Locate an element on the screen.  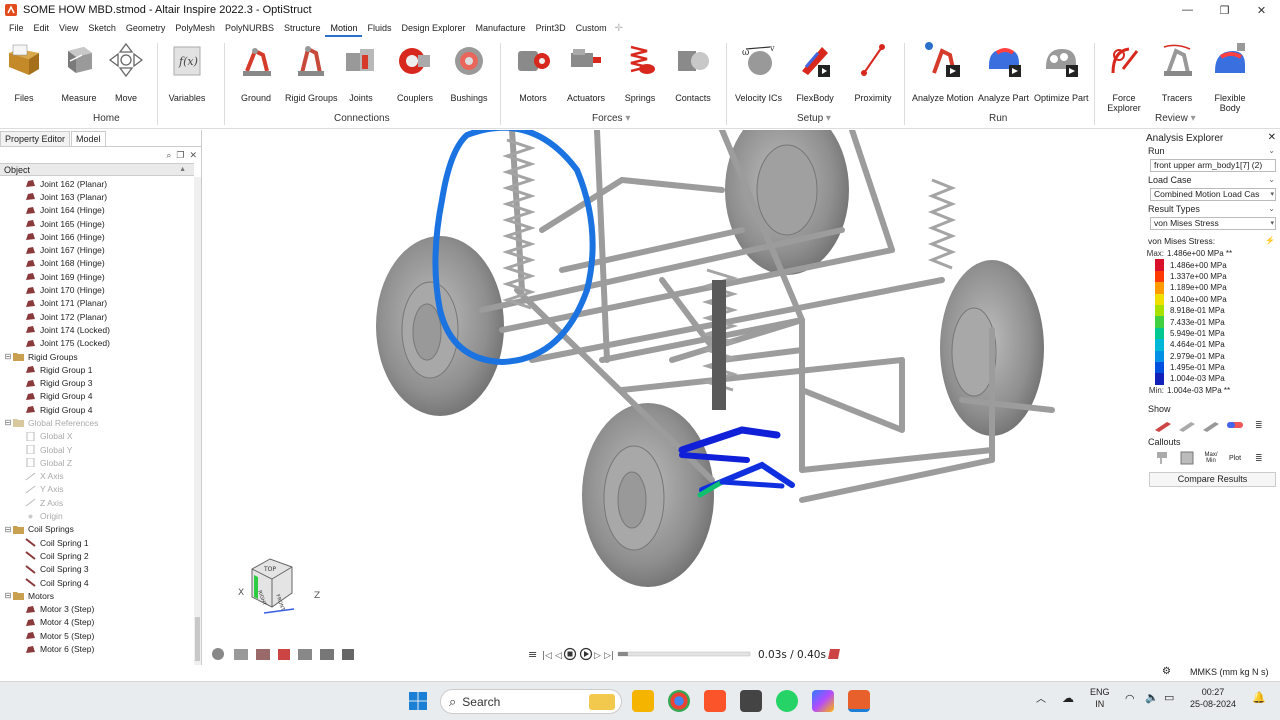
tab-model: Model is located at coordinates (88, 138).